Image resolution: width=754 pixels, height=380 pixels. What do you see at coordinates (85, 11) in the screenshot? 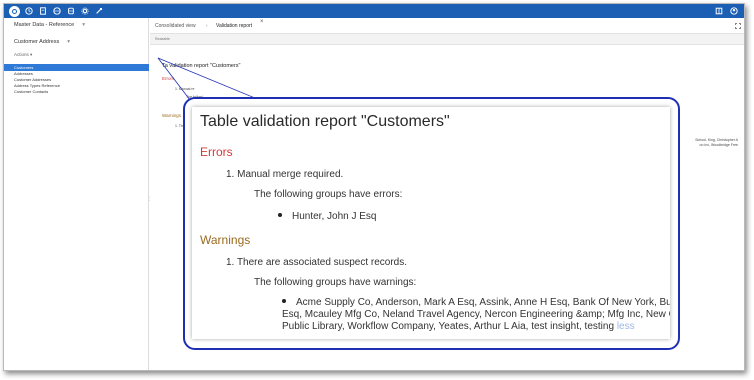
I see `settings-icon` at bounding box center [85, 11].